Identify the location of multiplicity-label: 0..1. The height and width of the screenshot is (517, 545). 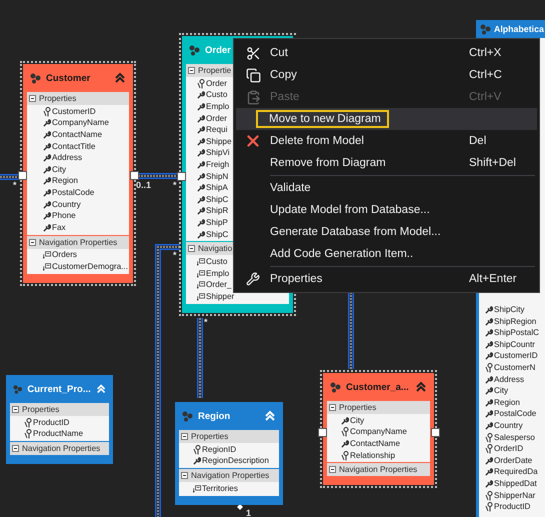
(144, 185).